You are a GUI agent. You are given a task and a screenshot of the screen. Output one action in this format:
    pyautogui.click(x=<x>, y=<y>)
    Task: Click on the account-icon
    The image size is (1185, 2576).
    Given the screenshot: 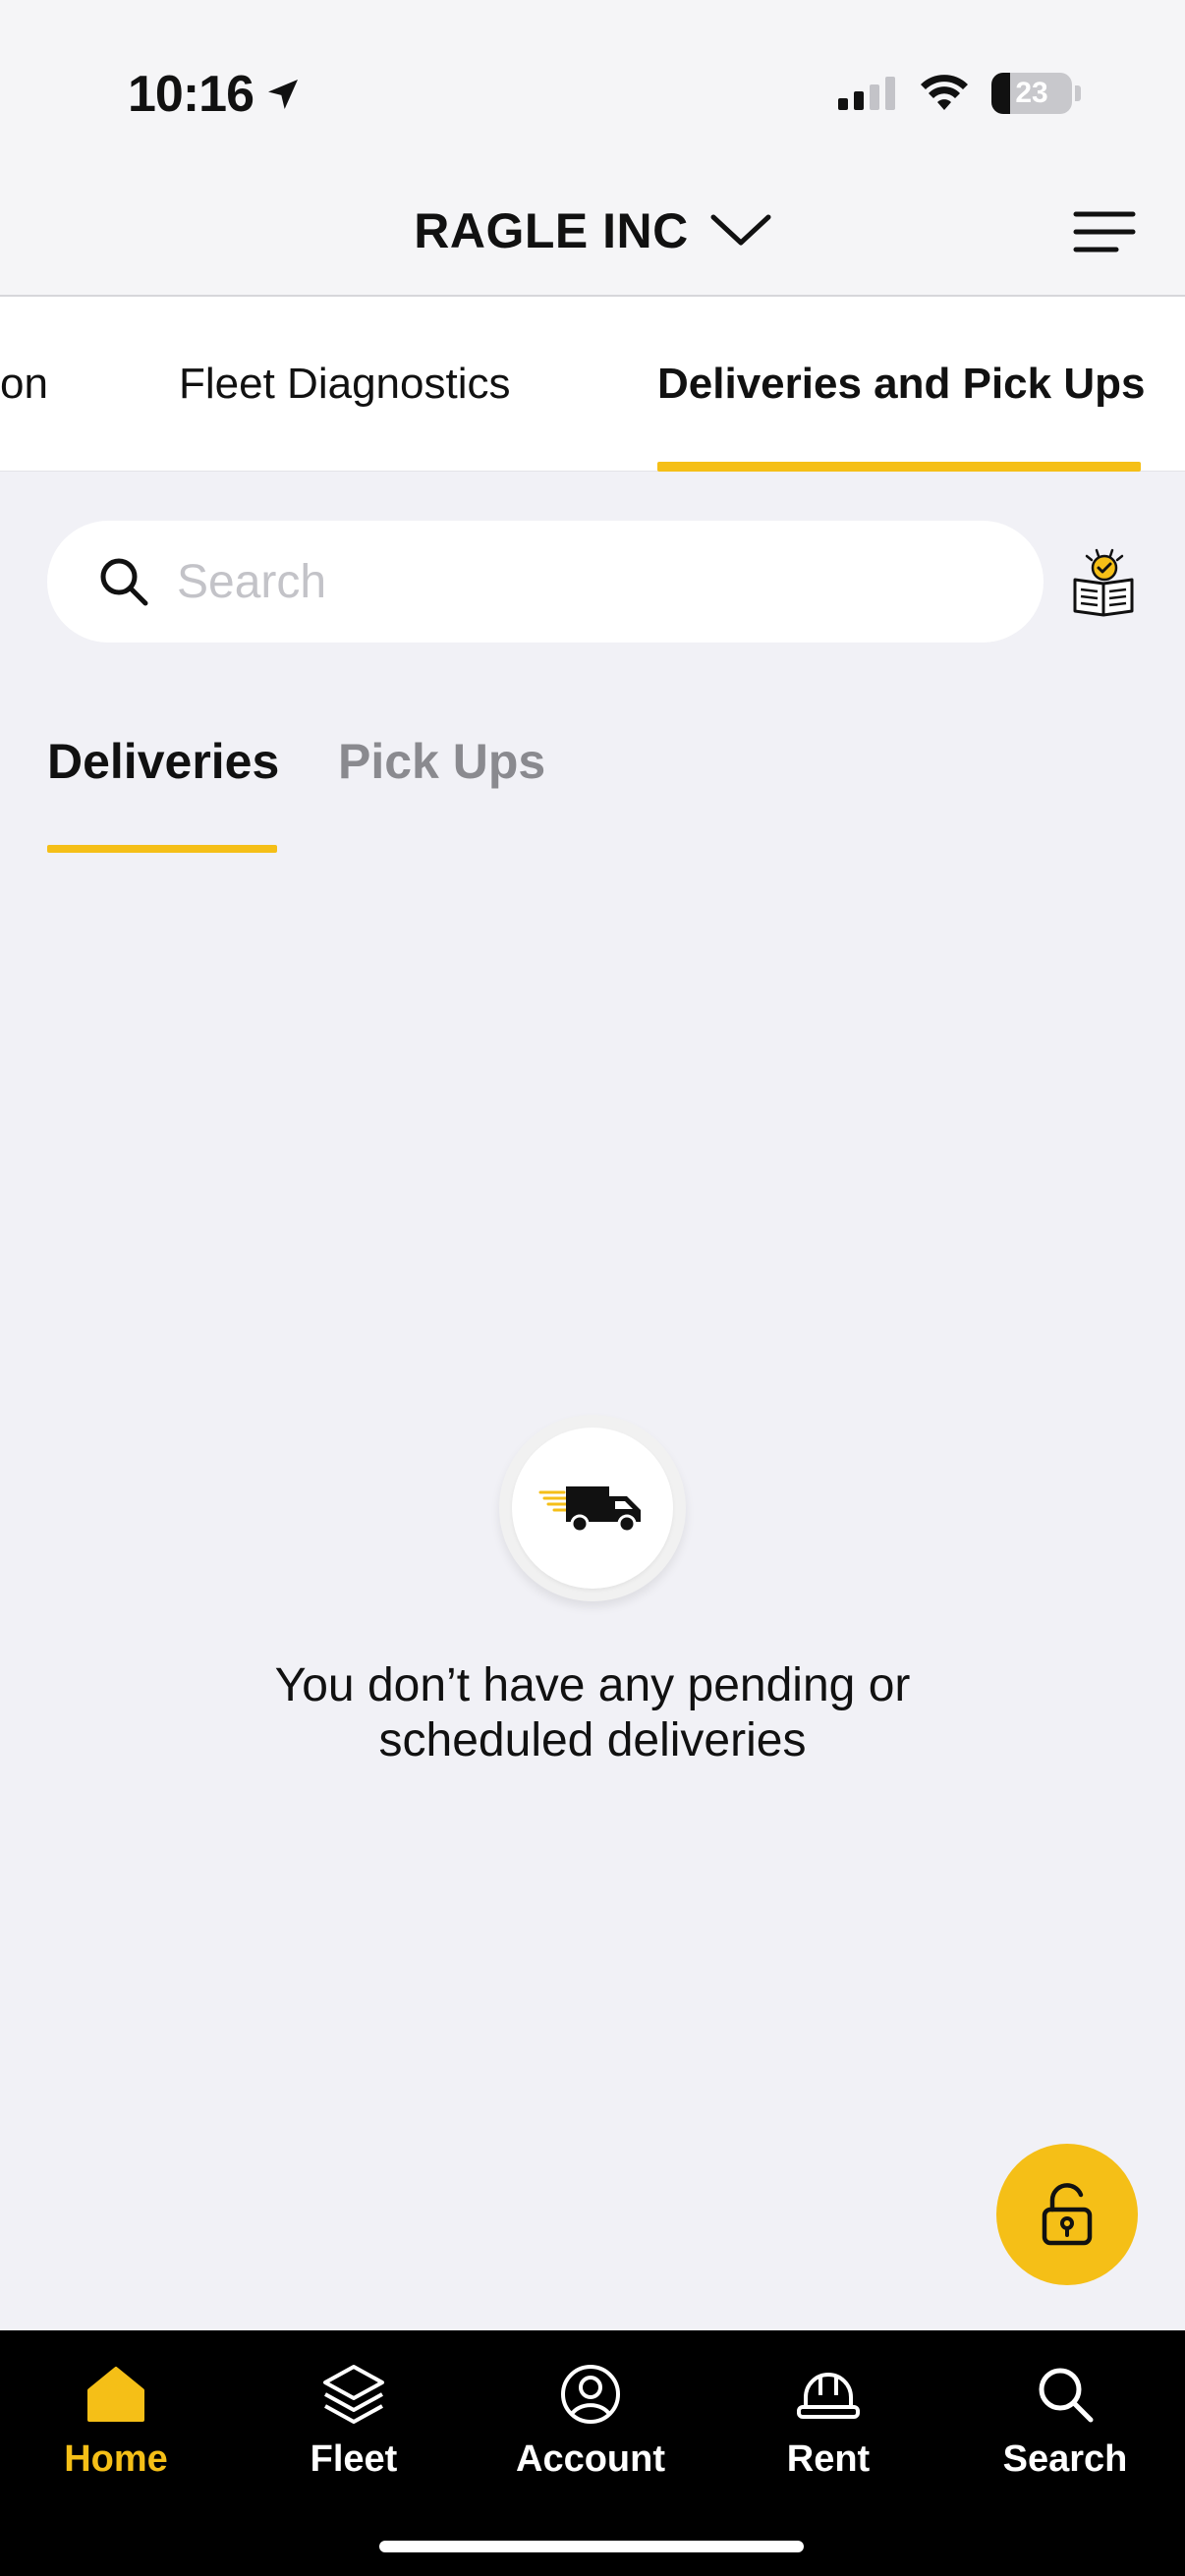 What is the action you would take?
    pyautogui.click(x=591, y=2394)
    